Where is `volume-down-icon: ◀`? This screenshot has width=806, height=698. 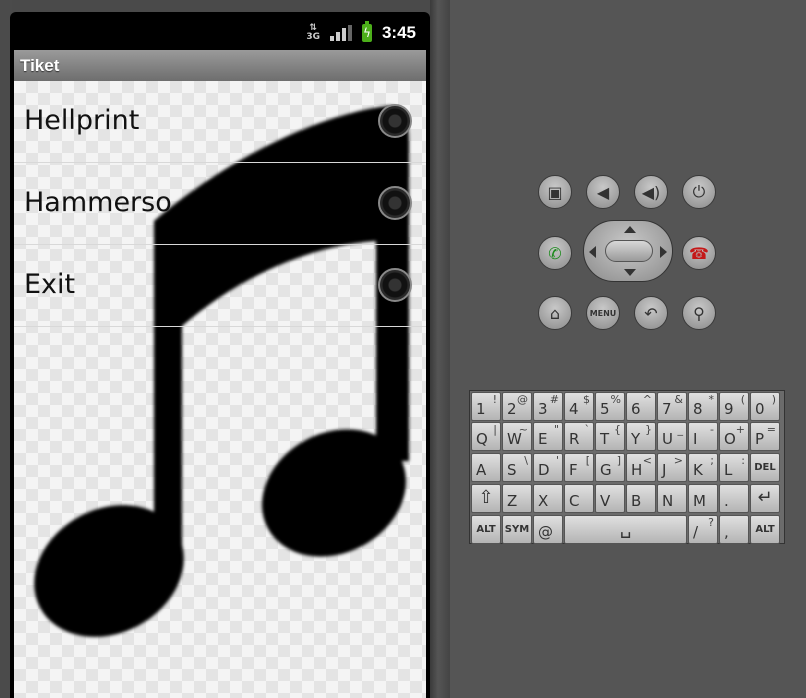 volume-down-icon: ◀ is located at coordinates (603, 192).